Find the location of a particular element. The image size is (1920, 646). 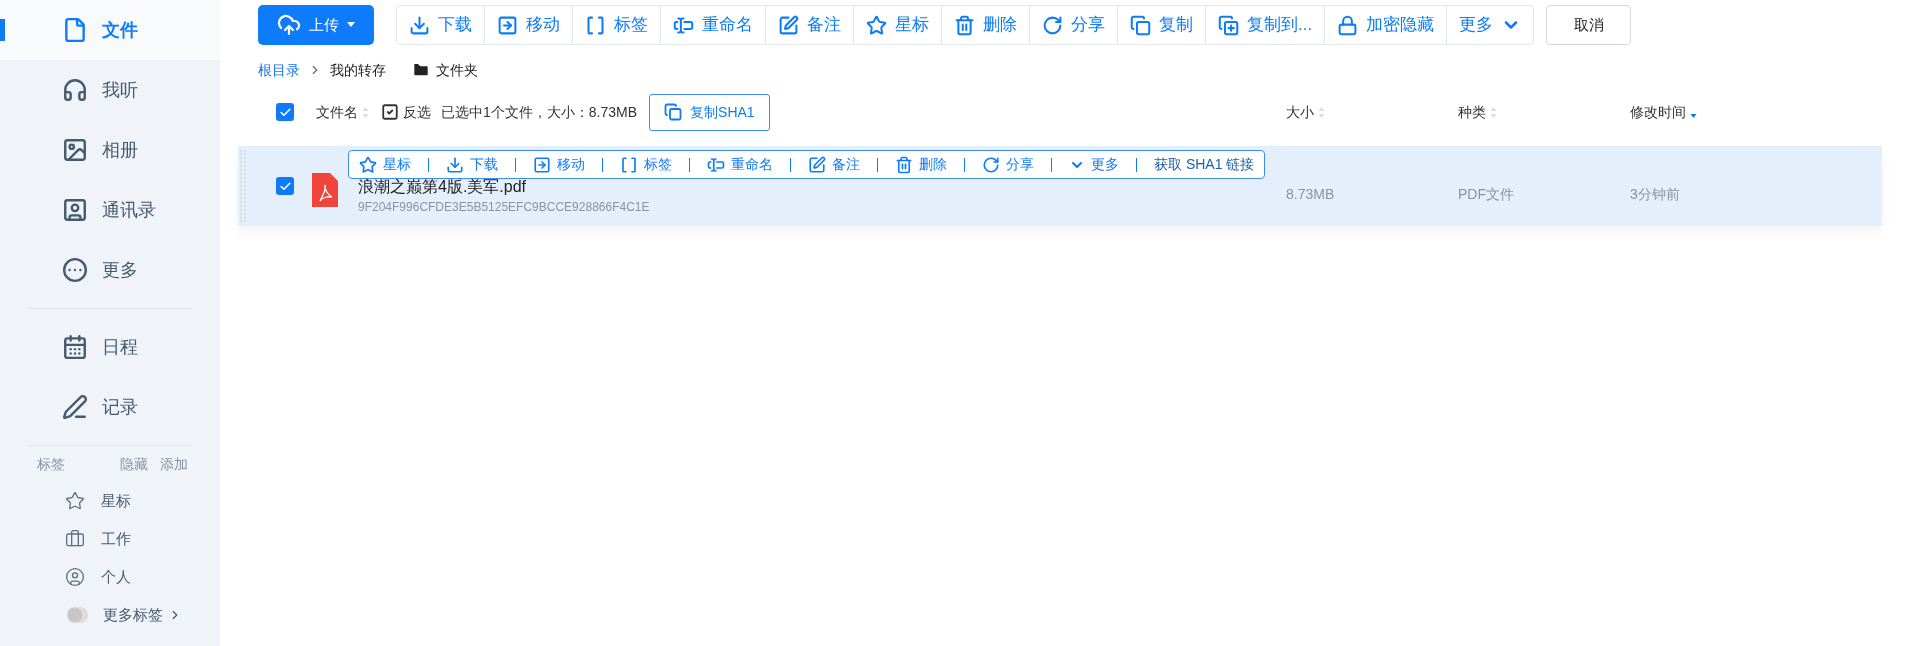

file-name: 浪潮之巅第4版.美军.pdf is located at coordinates (504, 187).